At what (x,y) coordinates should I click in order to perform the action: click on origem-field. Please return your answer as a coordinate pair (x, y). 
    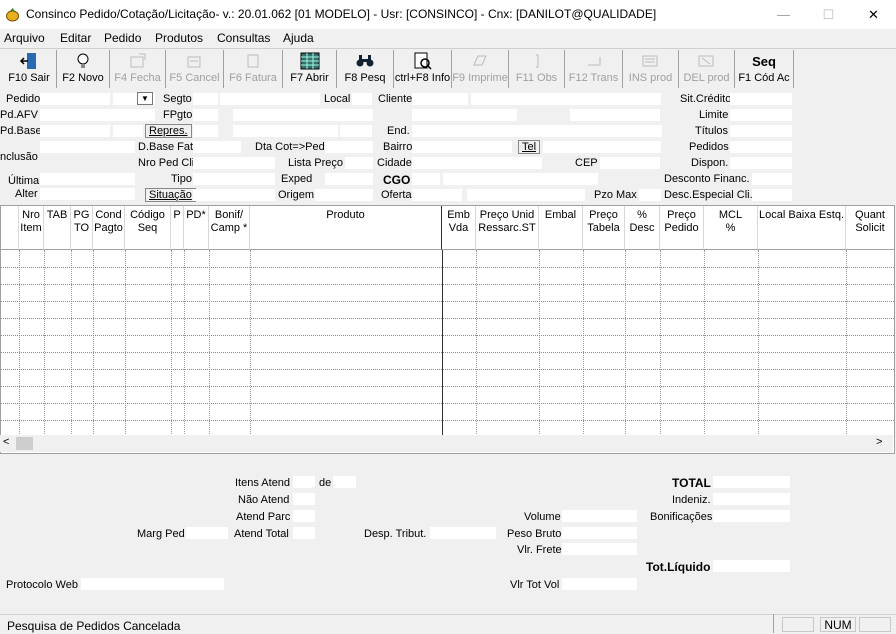
    Looking at the image, I should click on (344, 195).